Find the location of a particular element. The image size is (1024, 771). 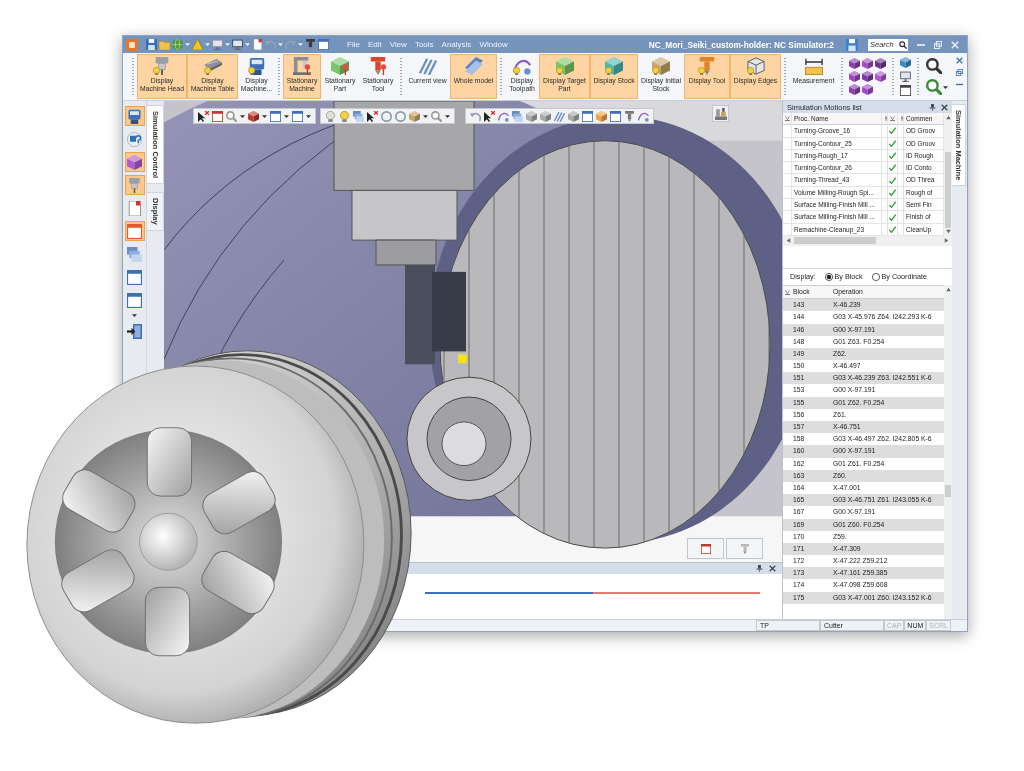

ruler-icon is located at coordinates (813, 66).